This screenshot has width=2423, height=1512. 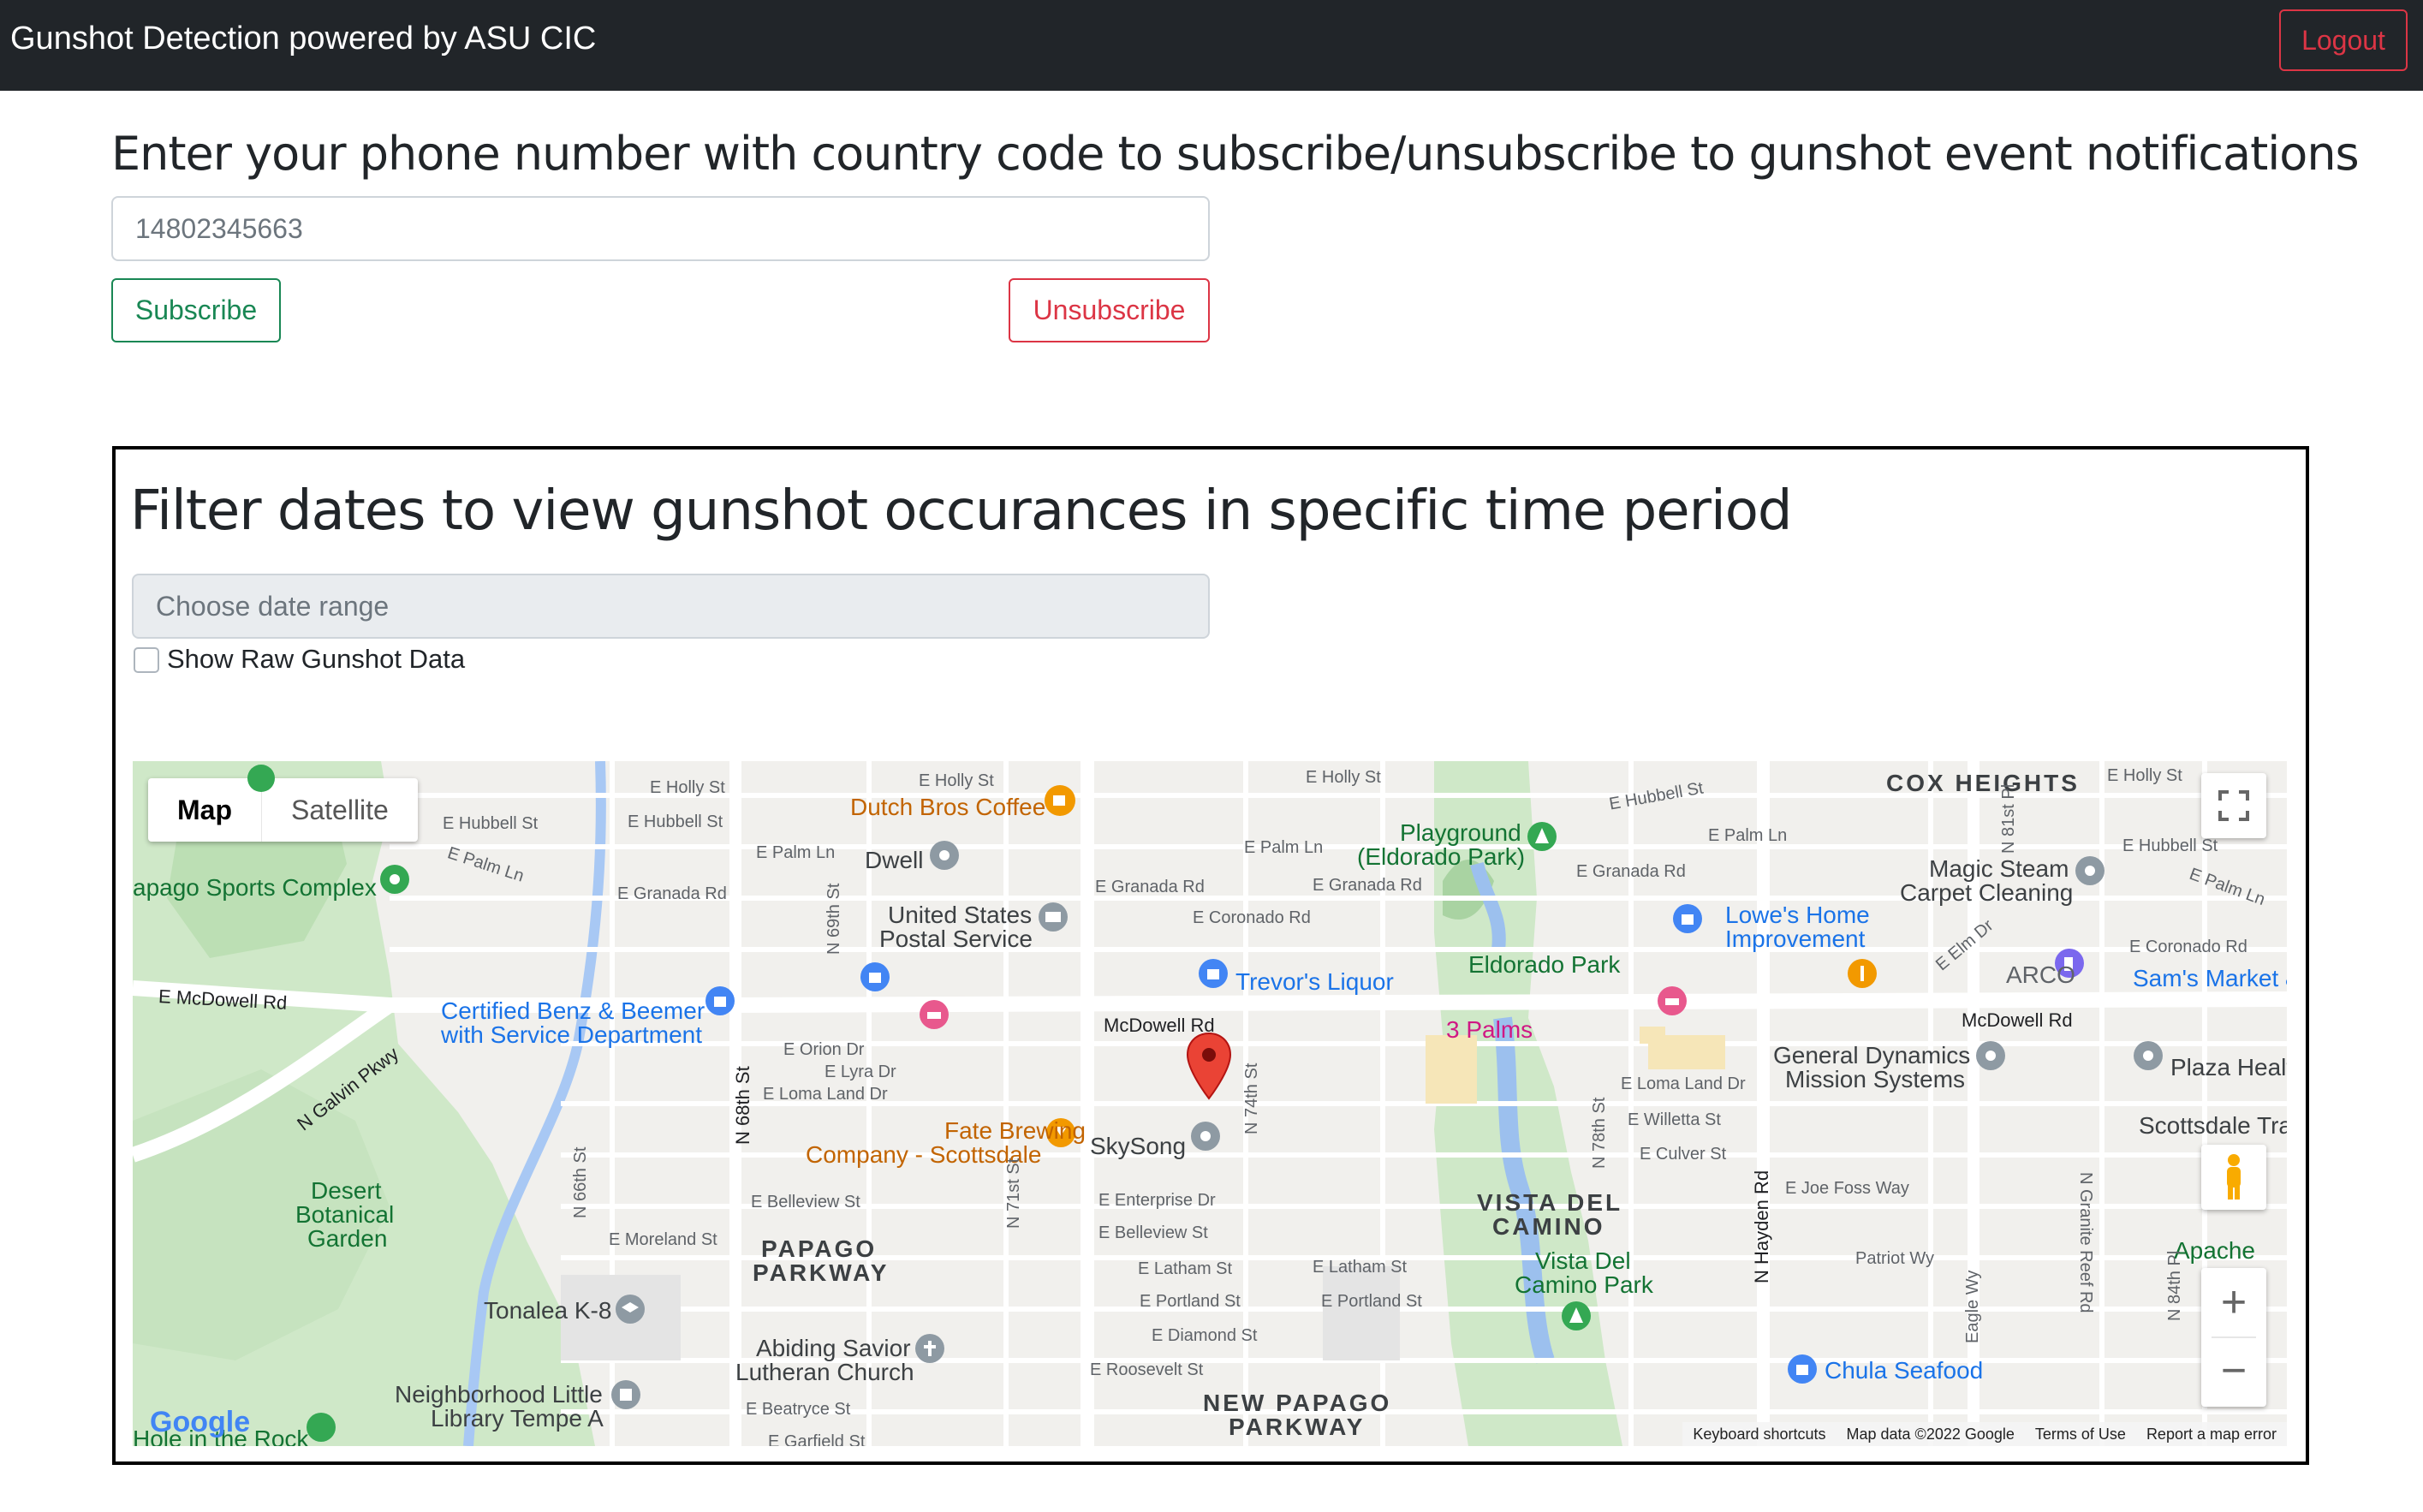 I want to click on poi-benz-1: Certified Benz & Beemer, so click(x=573, y=1011).